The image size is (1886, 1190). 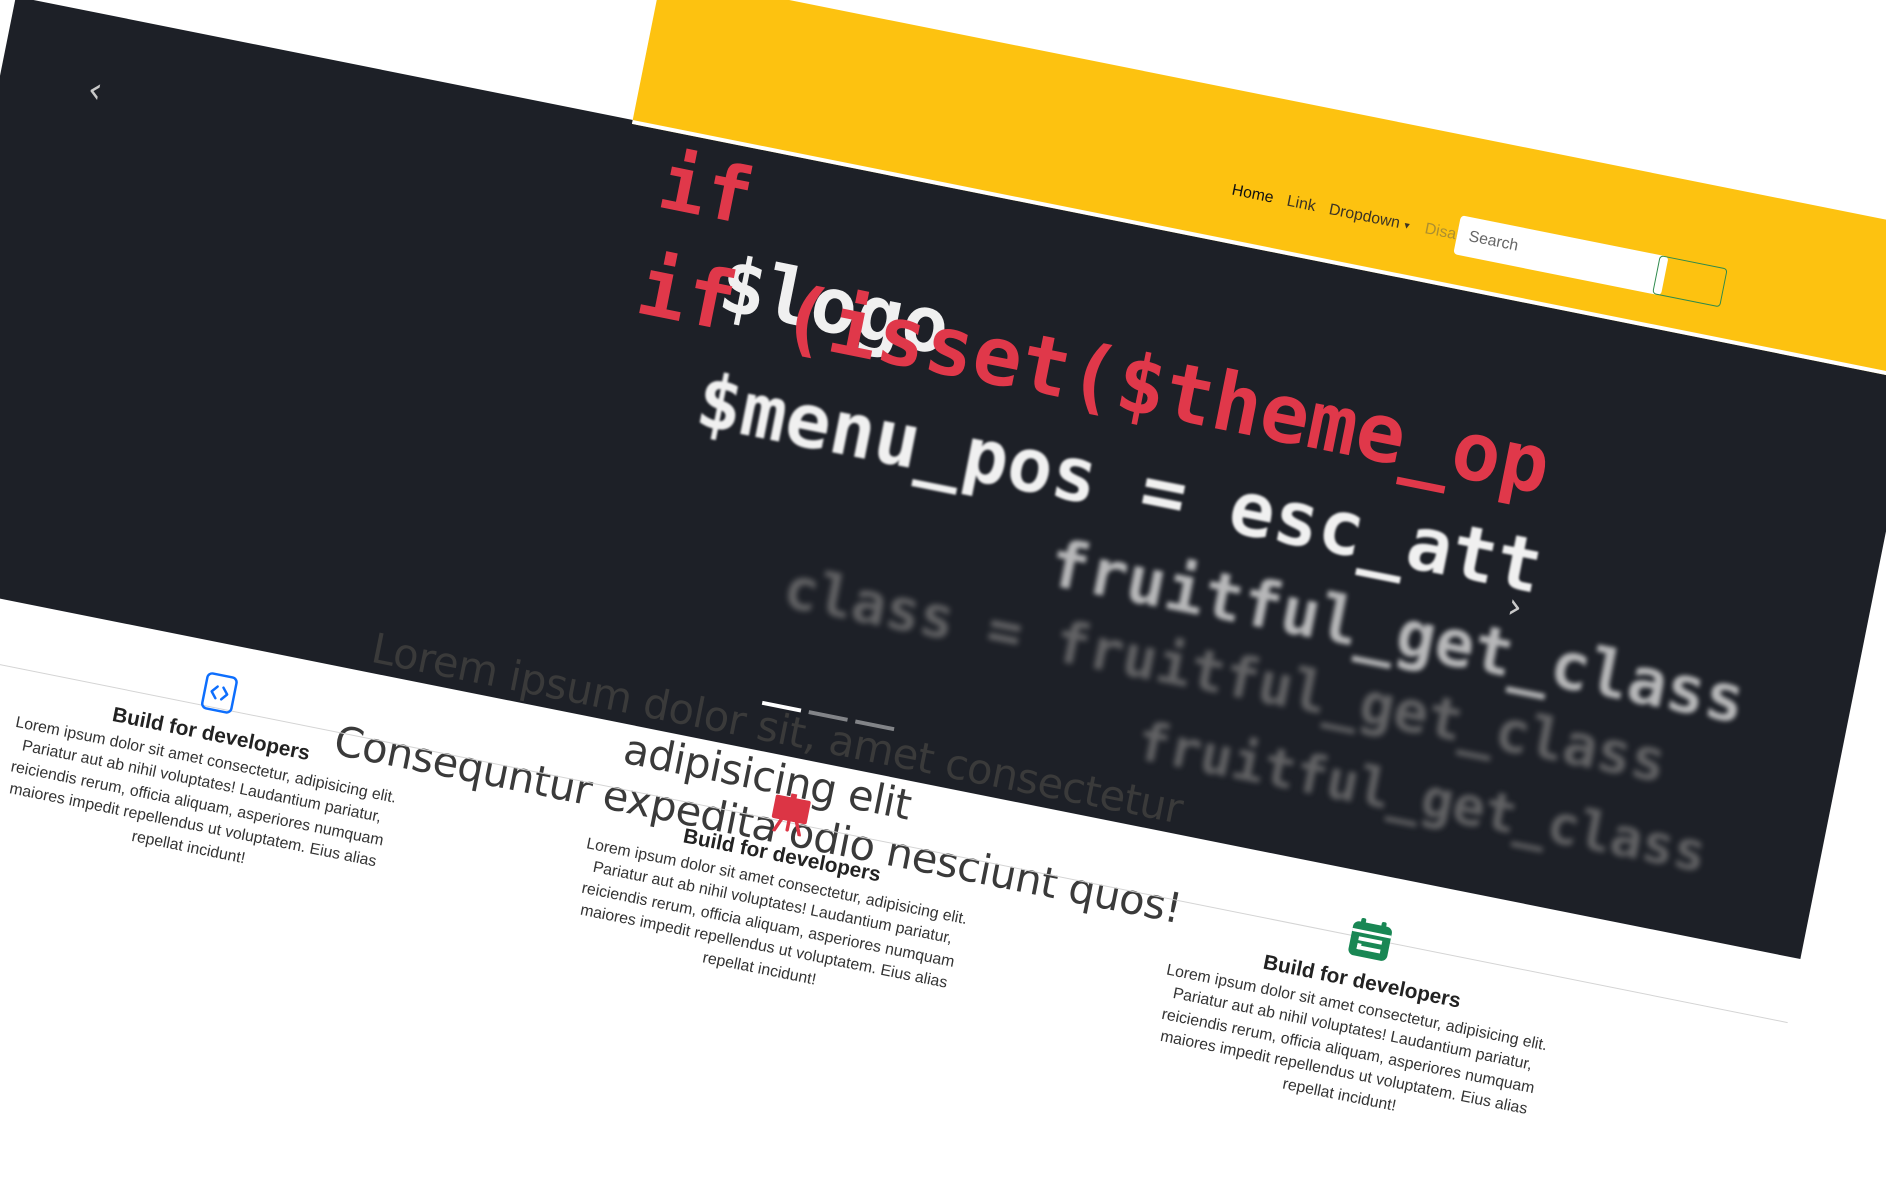 What do you see at coordinates (219, 695) in the screenshot?
I see `code-icon` at bounding box center [219, 695].